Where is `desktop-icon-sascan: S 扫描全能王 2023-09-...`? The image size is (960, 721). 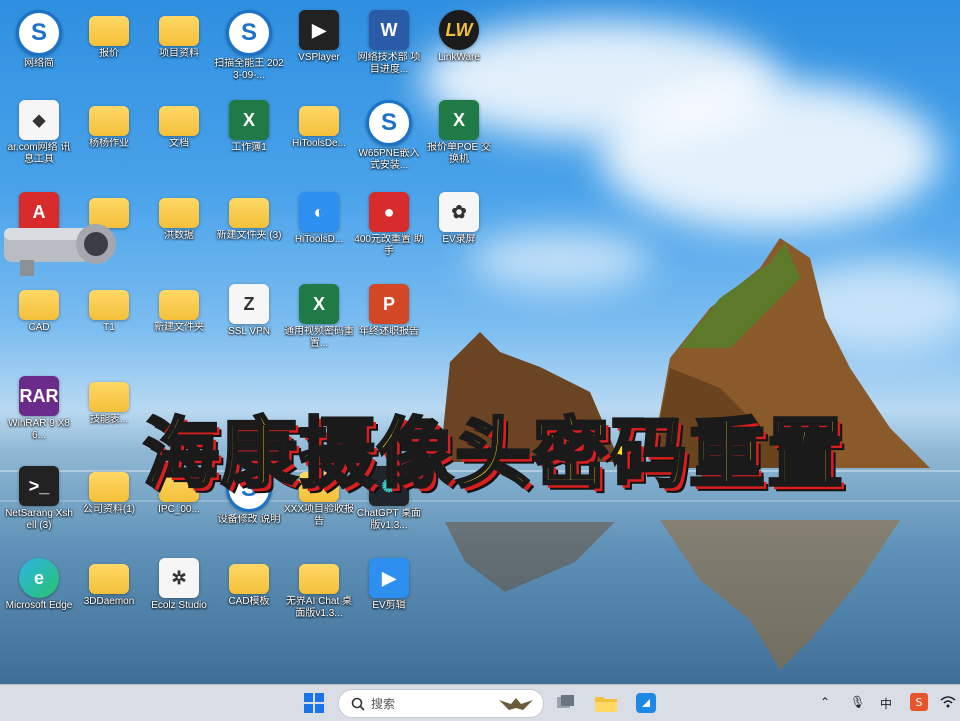
desktop-icon-sascan: S 扫描全能王 2023-09-... is located at coordinates (249, 49).